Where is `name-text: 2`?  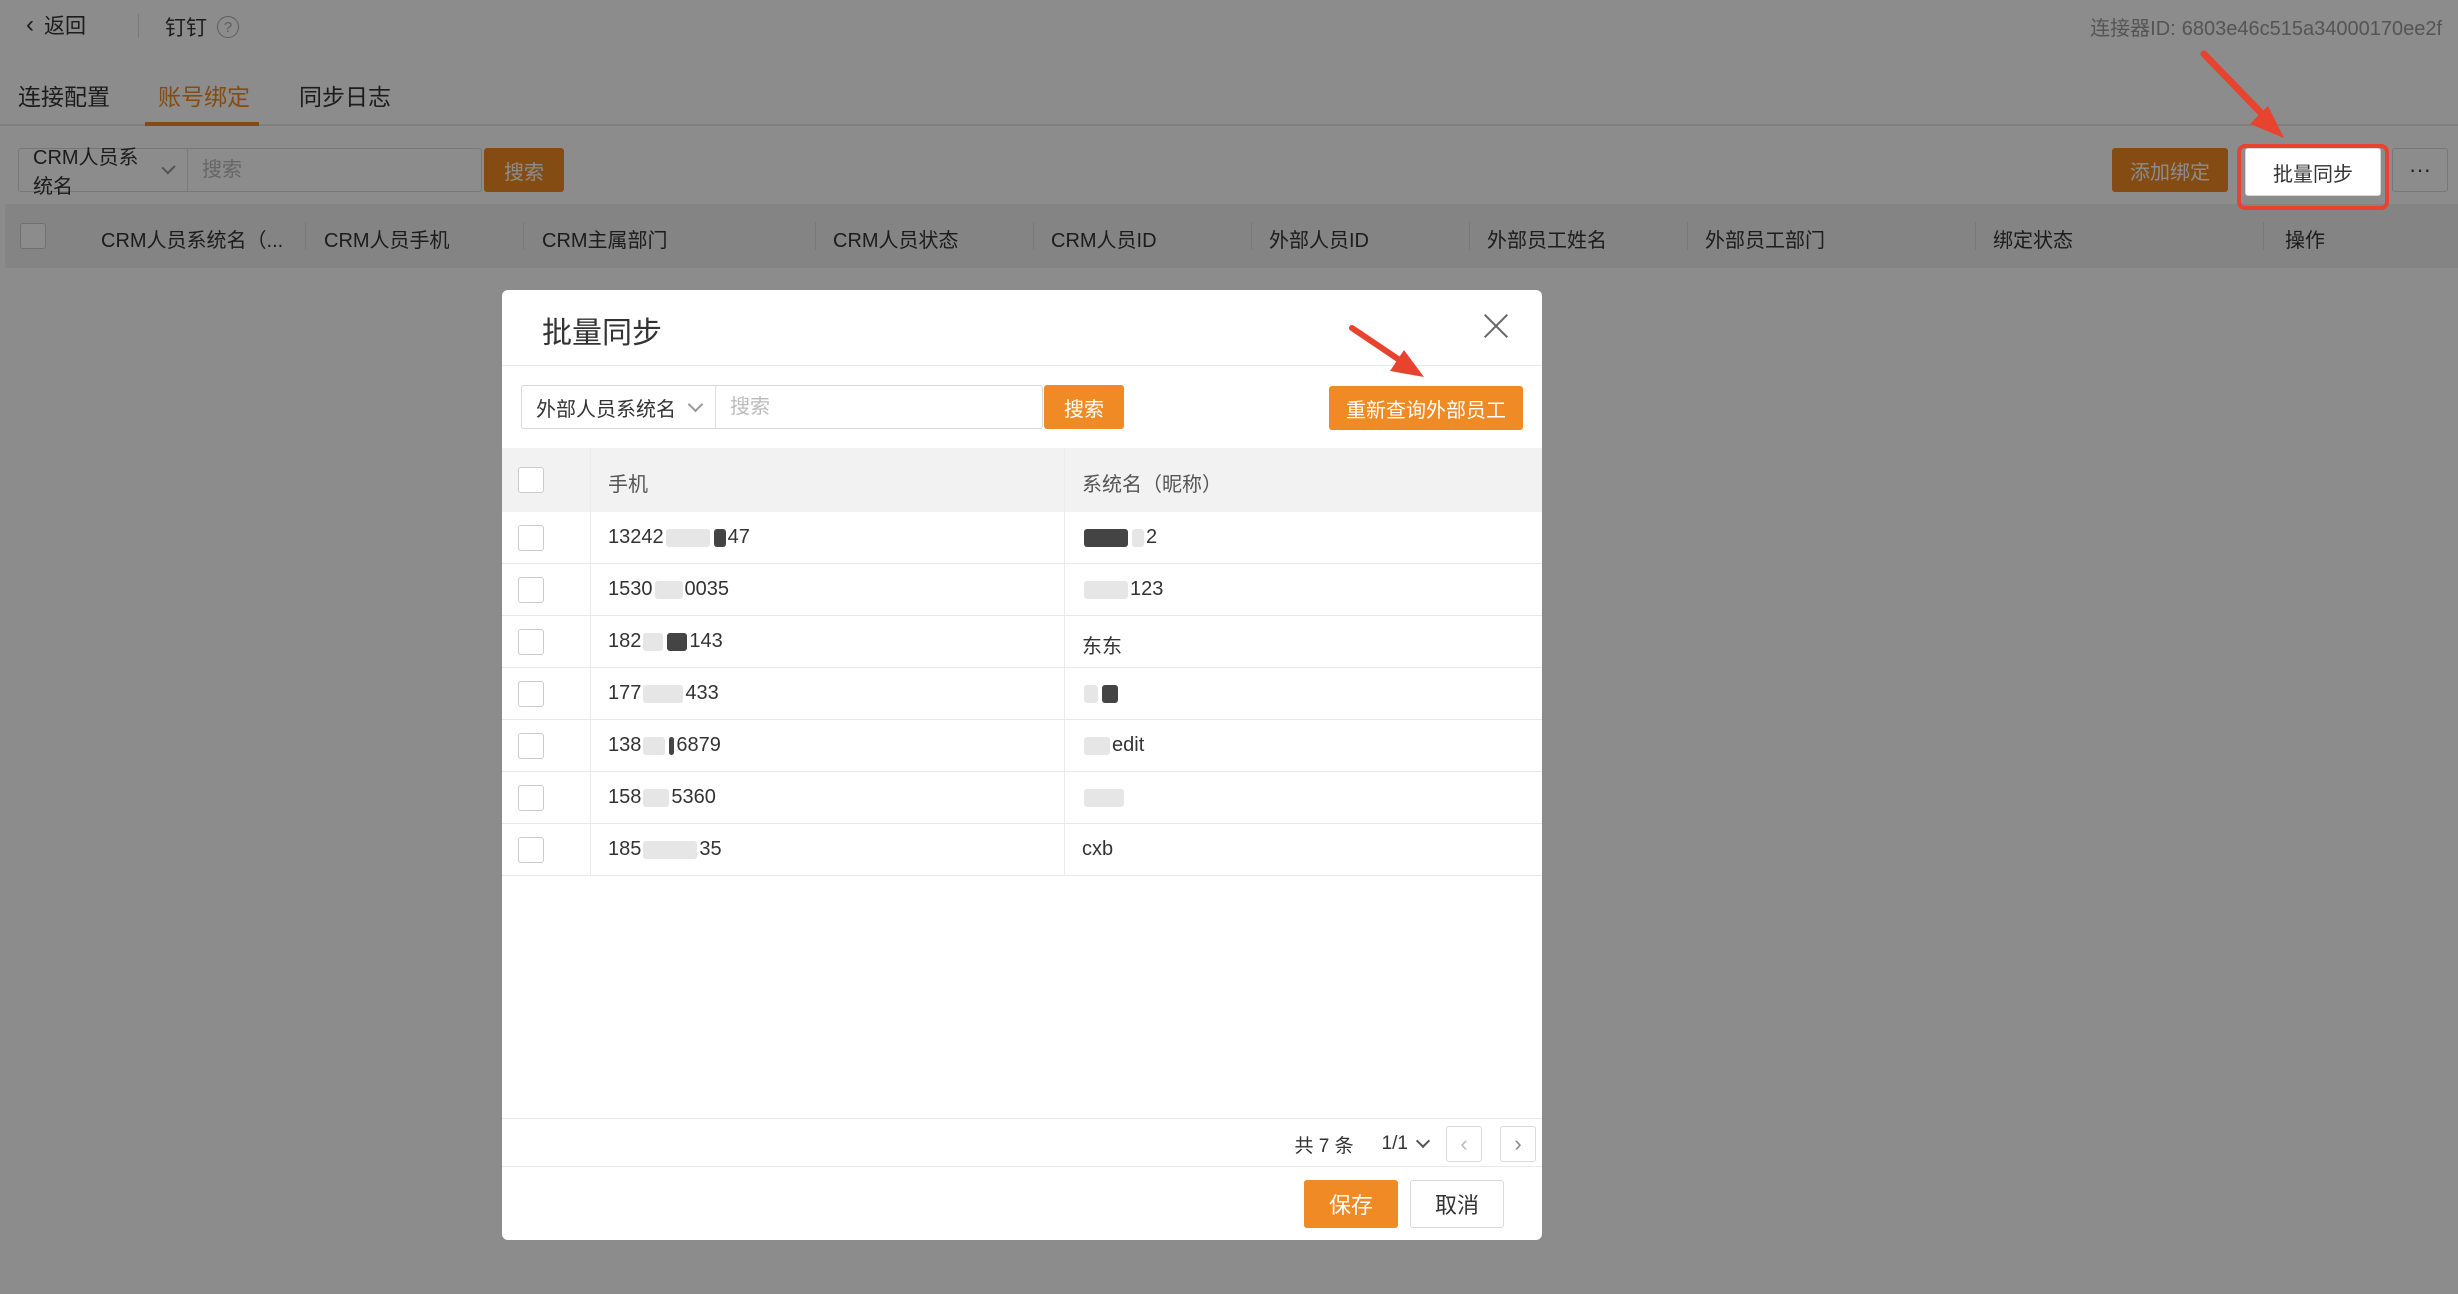
name-text: 2 is located at coordinates (1152, 537).